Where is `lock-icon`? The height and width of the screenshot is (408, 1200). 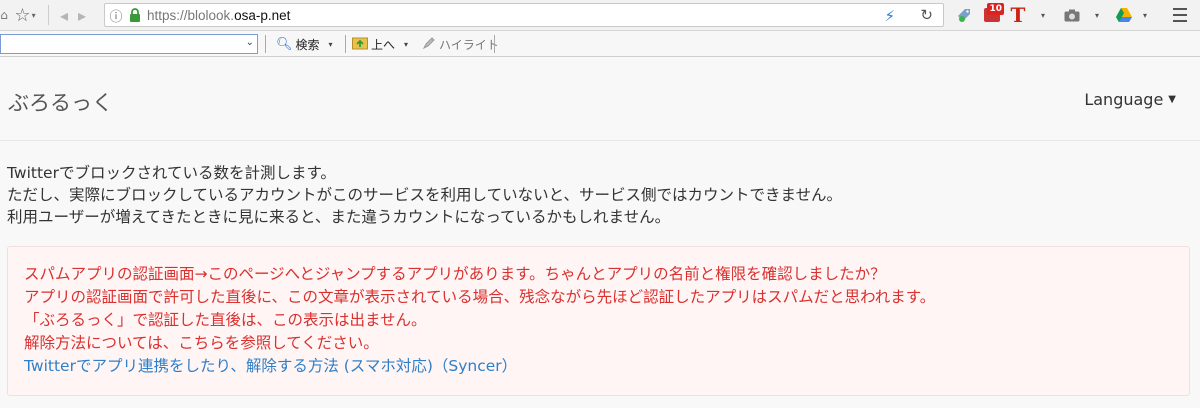
lock-icon is located at coordinates (135, 15).